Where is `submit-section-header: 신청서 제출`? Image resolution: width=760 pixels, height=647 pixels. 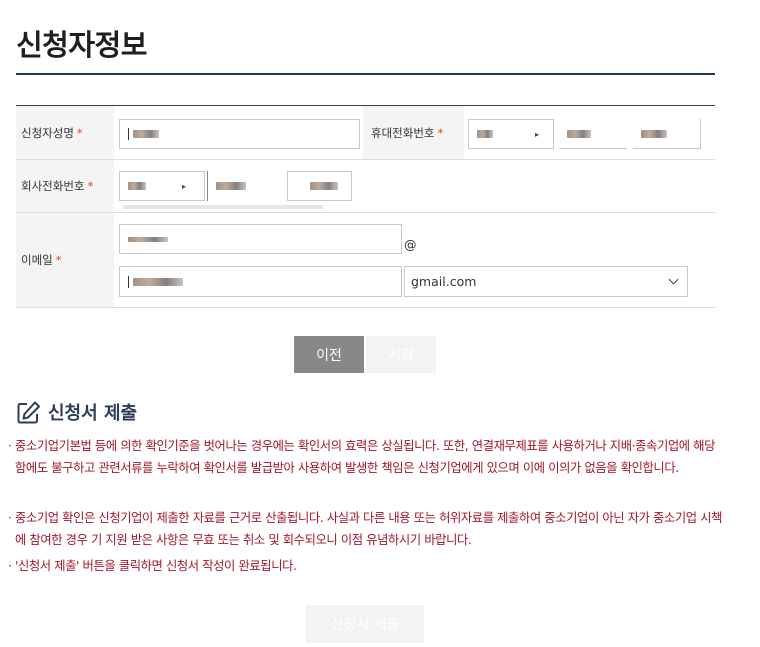
submit-section-header: 신청서 제출 is located at coordinates (76, 412).